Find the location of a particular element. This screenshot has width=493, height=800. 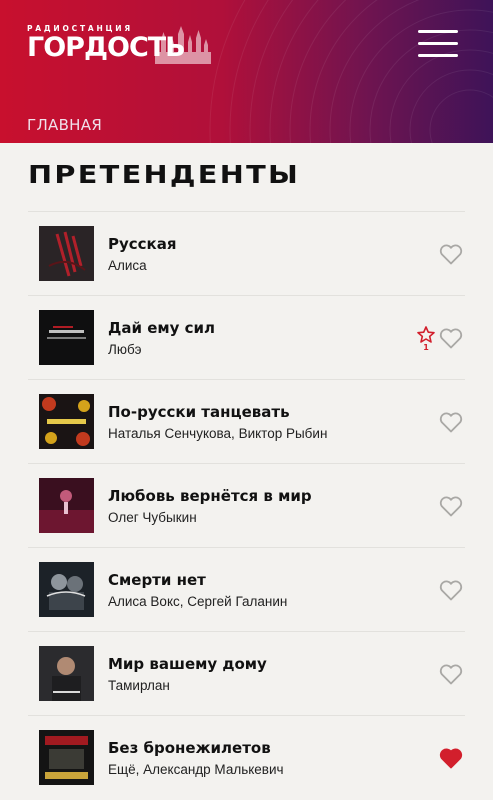

kremlin-skyline-icon is located at coordinates (183, 45).